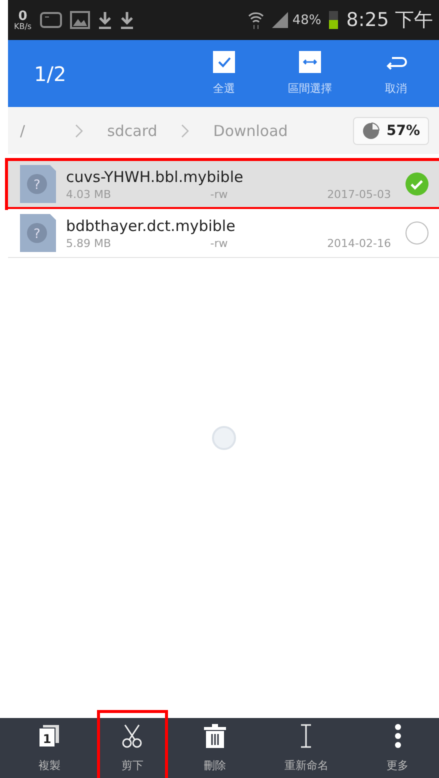 Image resolution: width=439 pixels, height=778 pixels. Describe the element at coordinates (155, 177) in the screenshot. I see `file-name: cuvs-YHWH.bbl.mybible` at that location.